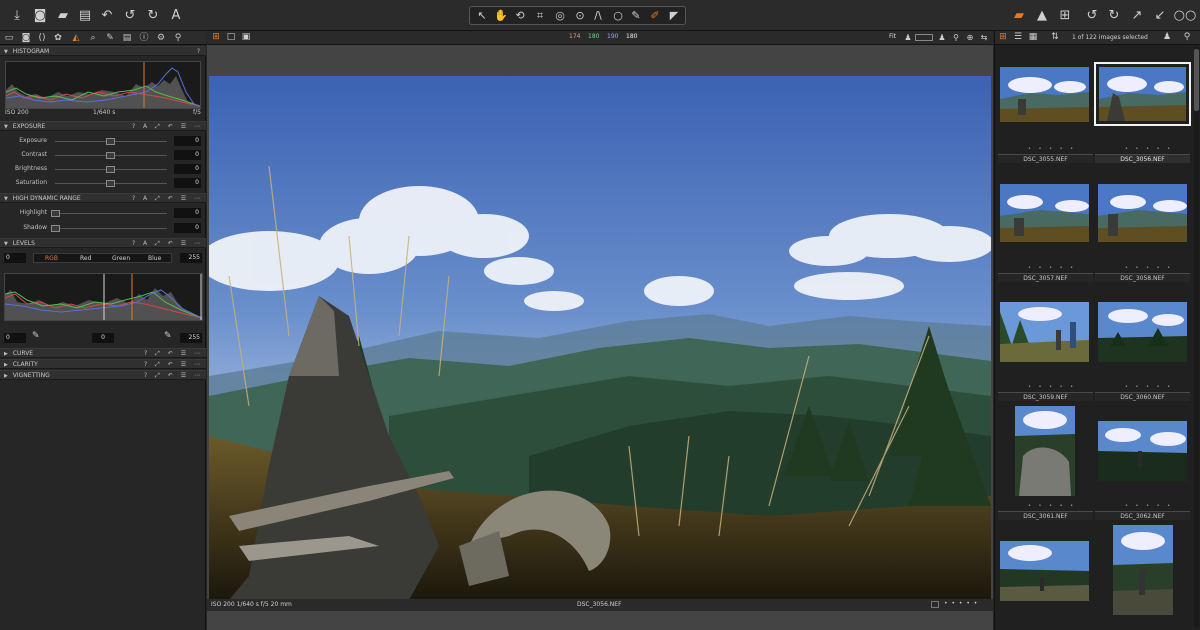 This screenshot has height=630, width=1200. What do you see at coordinates (636, 15) in the screenshot?
I see `brush-icon: ✎` at bounding box center [636, 15].